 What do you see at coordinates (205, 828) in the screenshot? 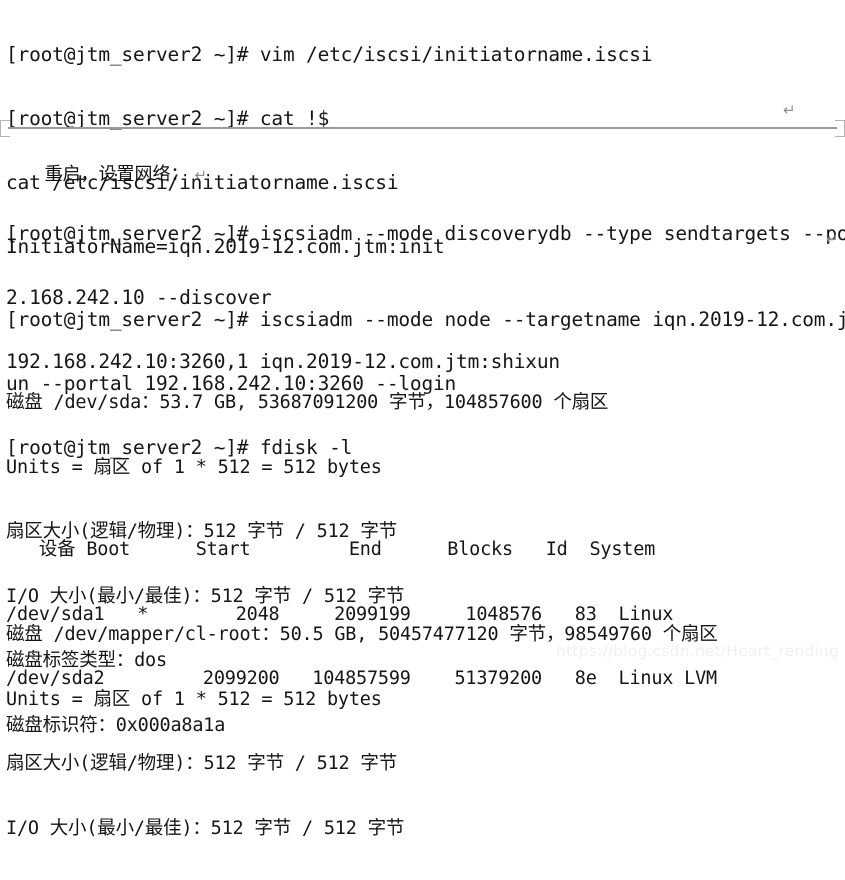
I see `disk-info-line: I/O 大小(最小/最佳)：512 字节 / 512 字节` at bounding box center [205, 828].